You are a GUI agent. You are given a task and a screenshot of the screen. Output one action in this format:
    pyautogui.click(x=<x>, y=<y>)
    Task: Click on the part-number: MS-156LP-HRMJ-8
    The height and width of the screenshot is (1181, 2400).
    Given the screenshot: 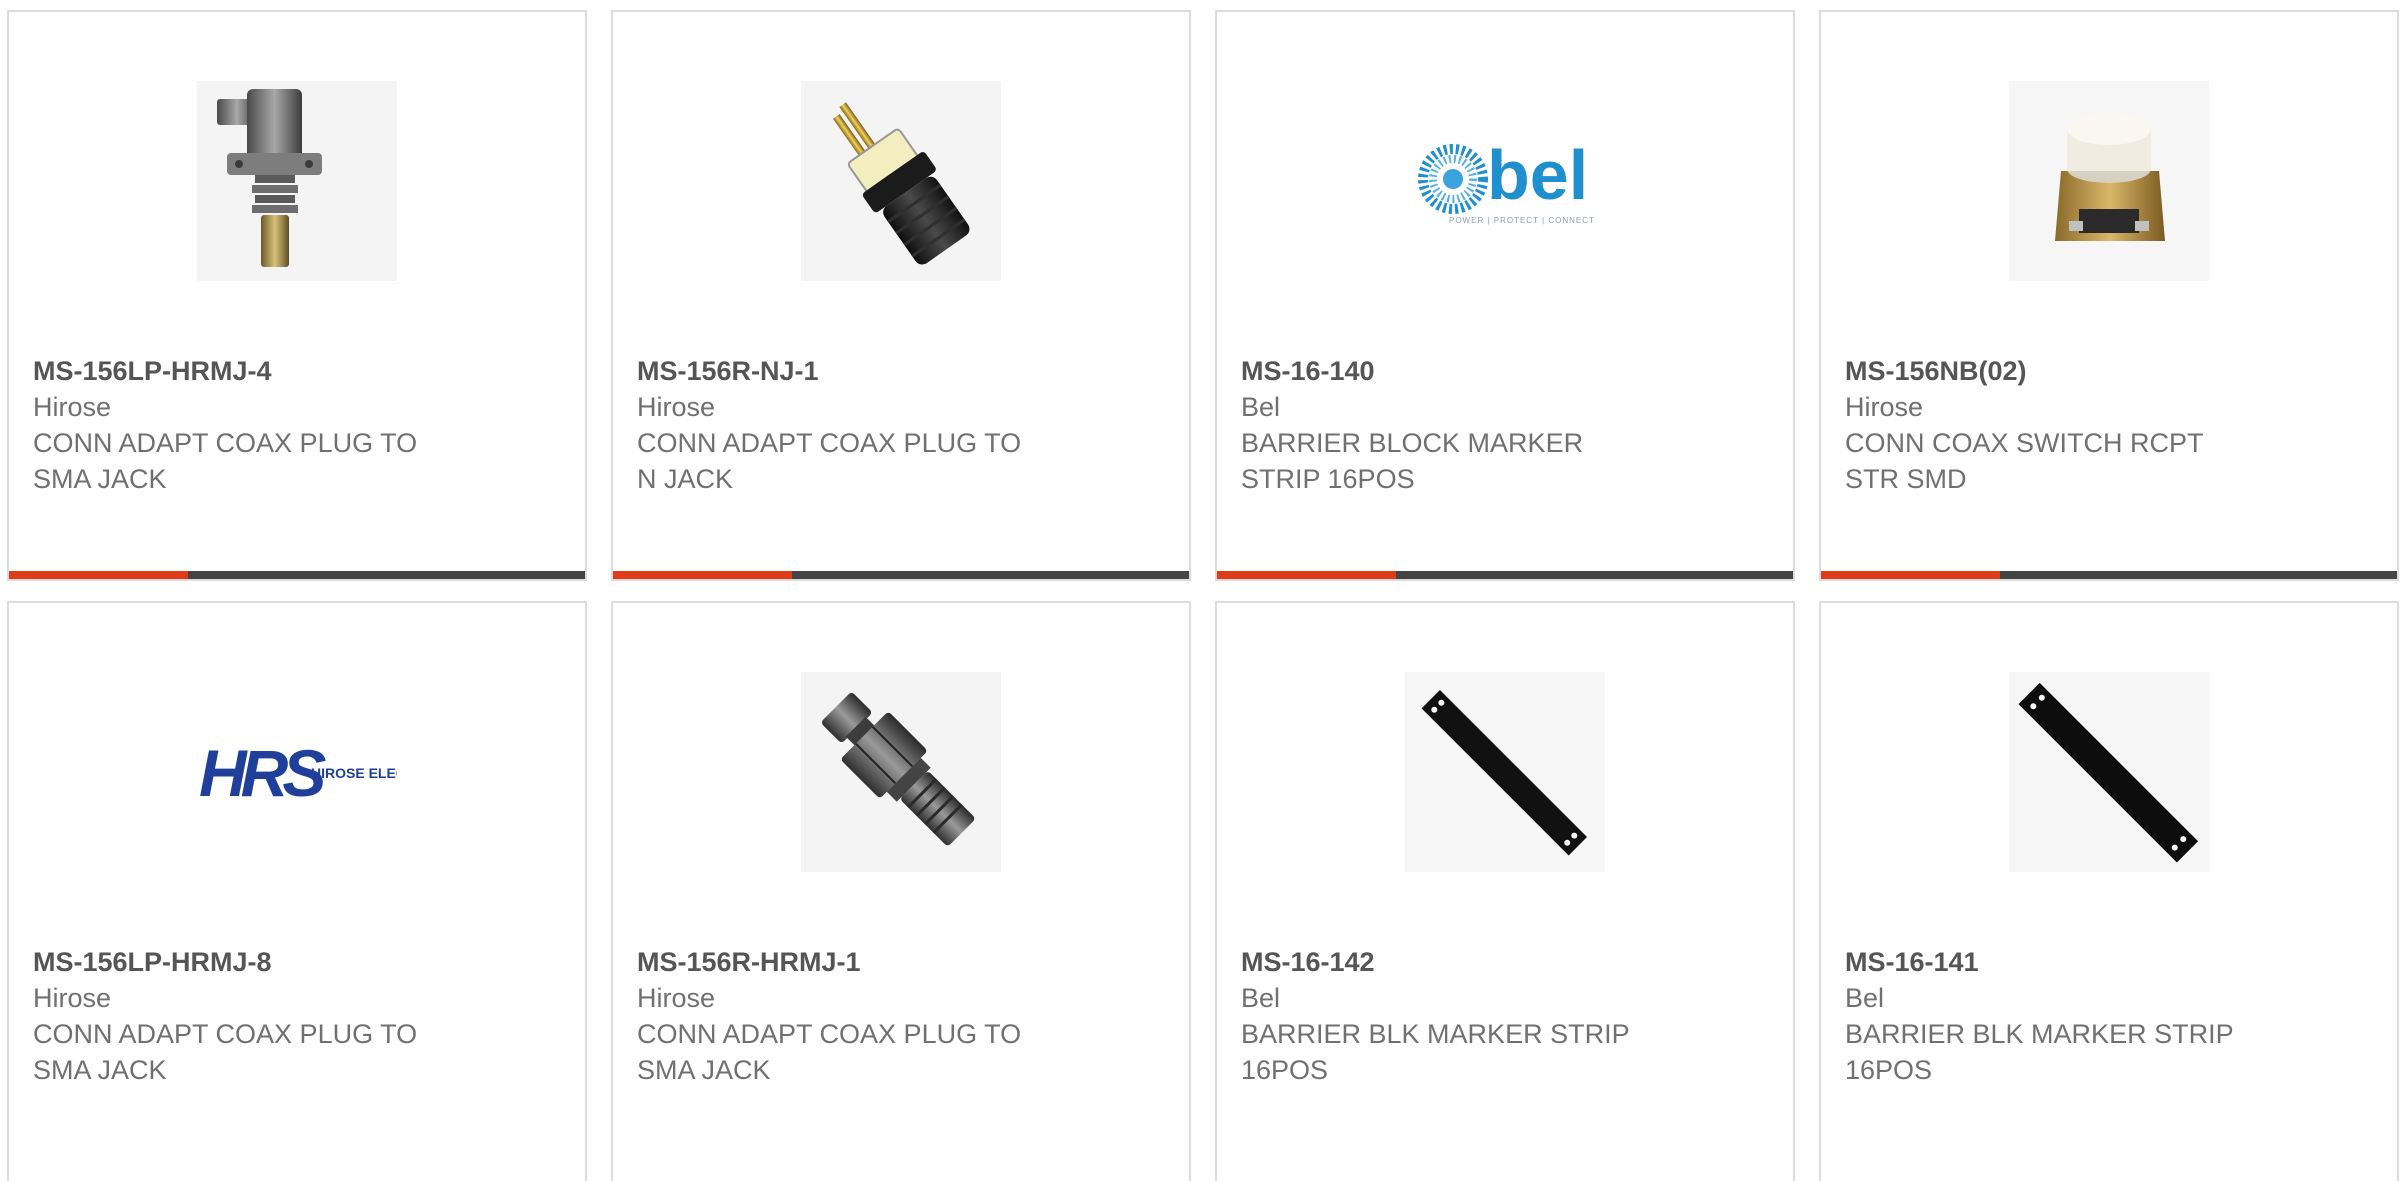 What is the action you would take?
    pyautogui.click(x=263, y=962)
    